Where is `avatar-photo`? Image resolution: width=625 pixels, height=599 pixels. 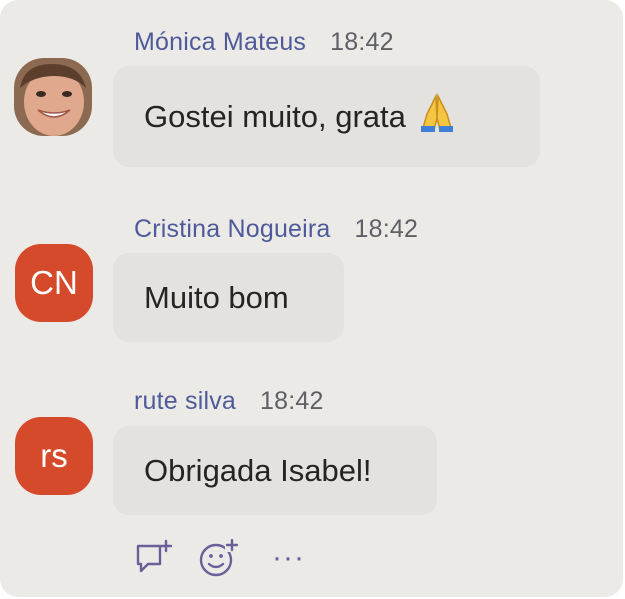 avatar-photo is located at coordinates (53, 97).